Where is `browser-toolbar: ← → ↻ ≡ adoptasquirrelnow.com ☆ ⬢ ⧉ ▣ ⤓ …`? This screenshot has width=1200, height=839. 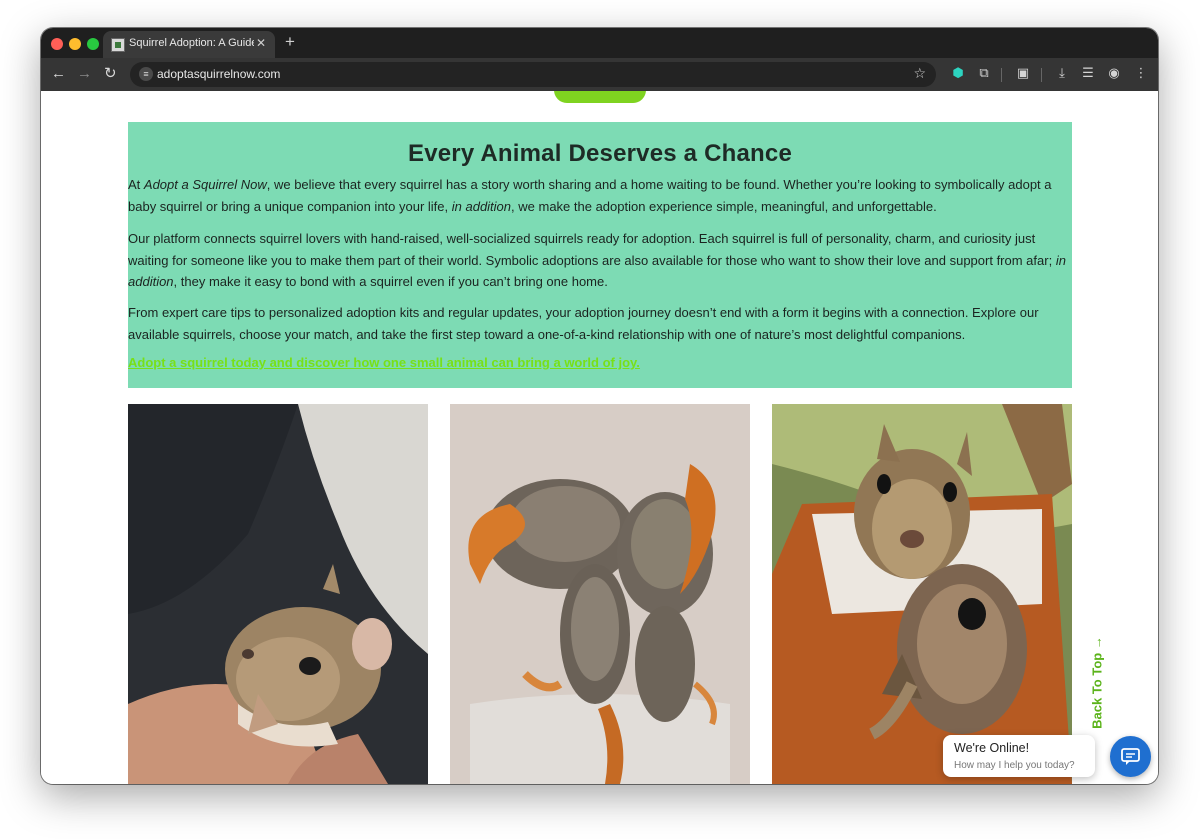 browser-toolbar: ← → ↻ ≡ adoptasquirrelnow.com ☆ ⬢ ⧉ ▣ ⤓ … is located at coordinates (599, 74).